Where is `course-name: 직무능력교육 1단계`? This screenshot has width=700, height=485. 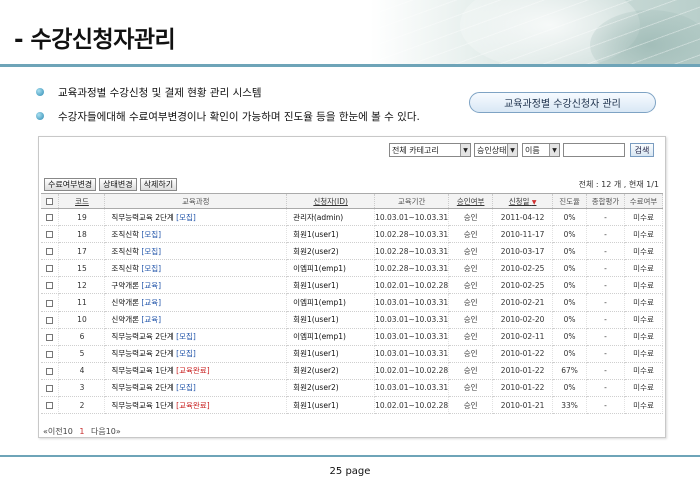
course-name: 직무능력교육 1단계 is located at coordinates (142, 371).